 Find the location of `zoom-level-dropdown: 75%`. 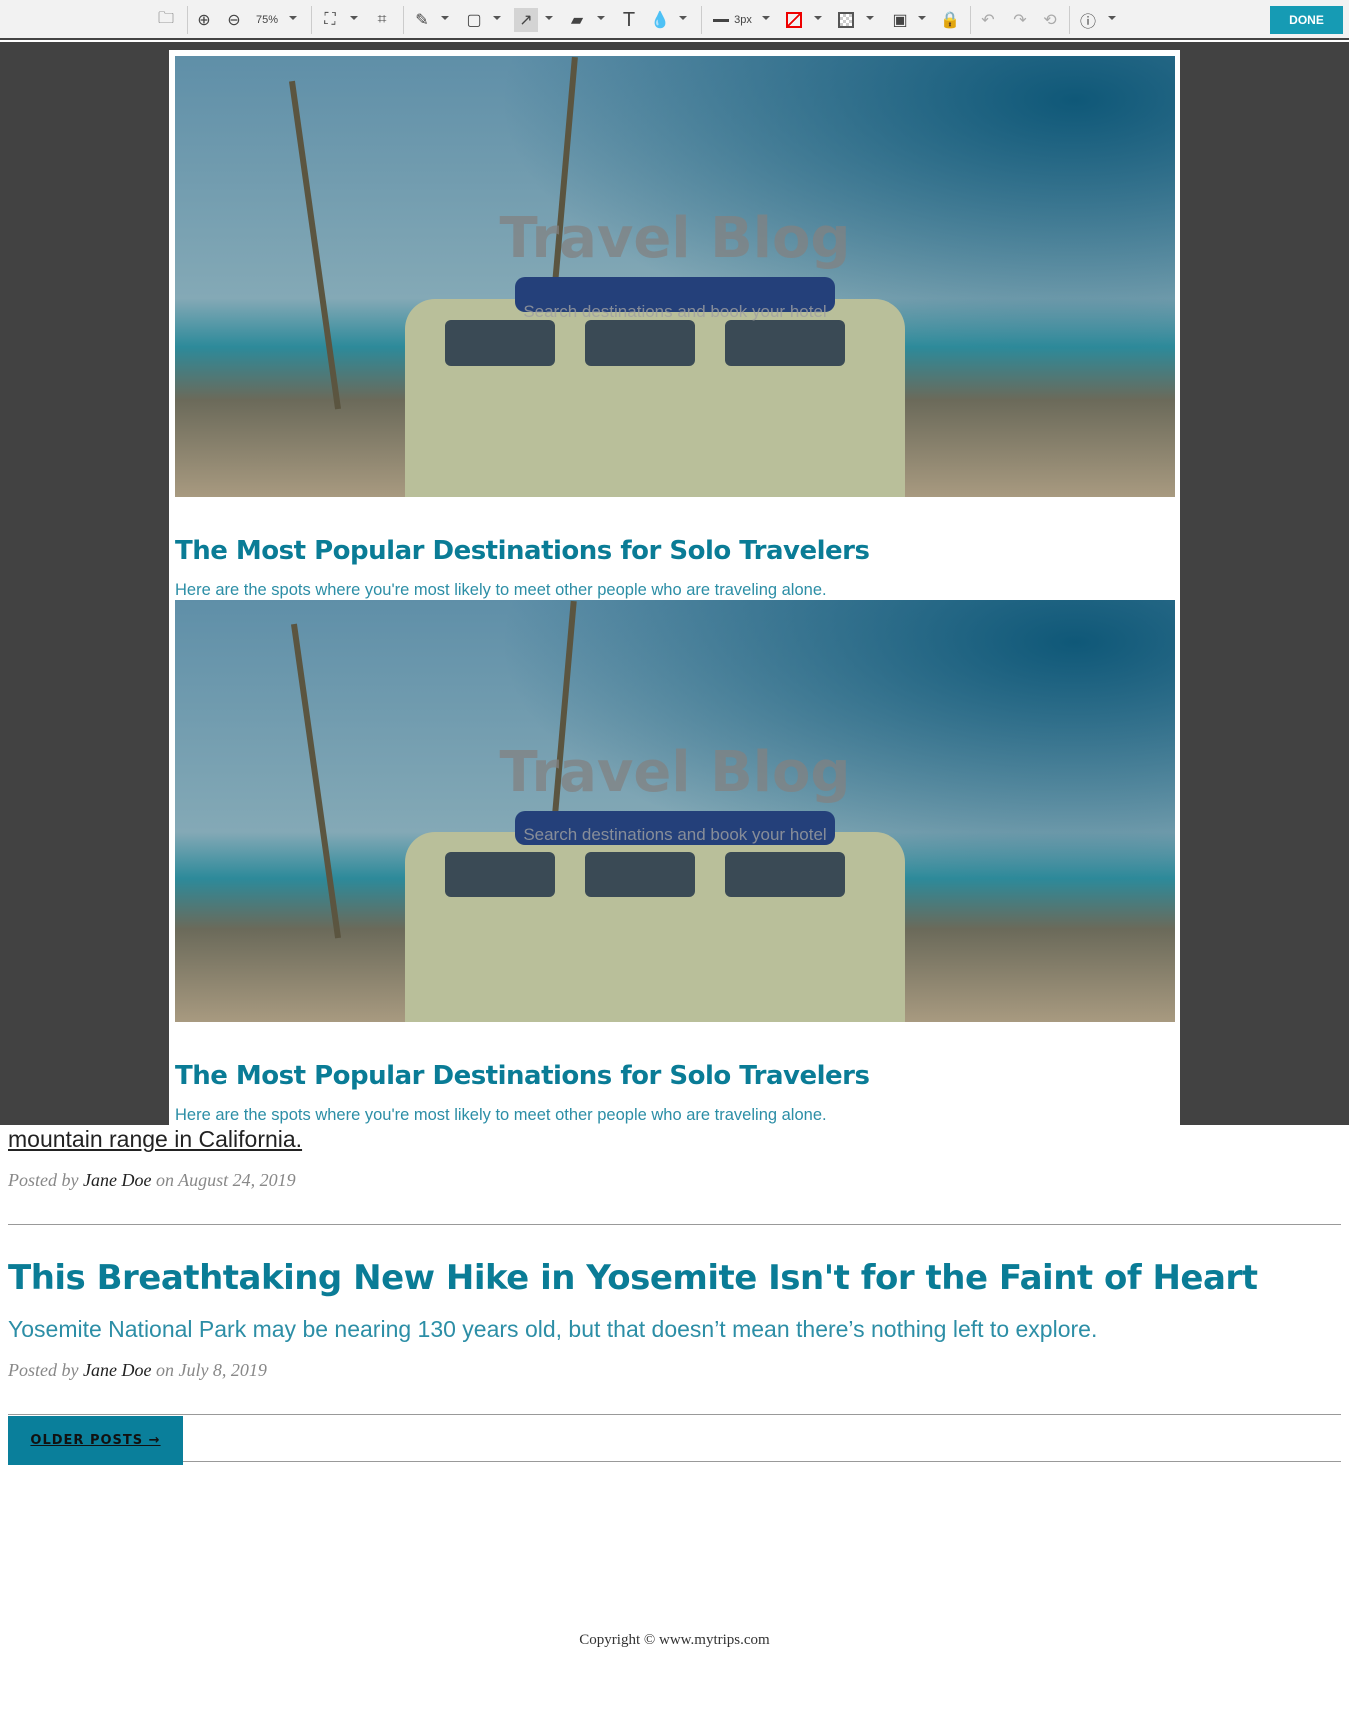

zoom-level-dropdown: 75% is located at coordinates (267, 20).